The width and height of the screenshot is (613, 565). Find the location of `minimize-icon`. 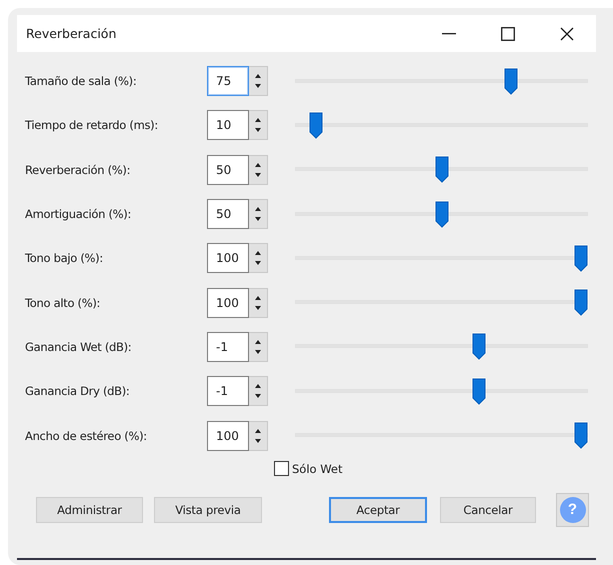

minimize-icon is located at coordinates (449, 33).